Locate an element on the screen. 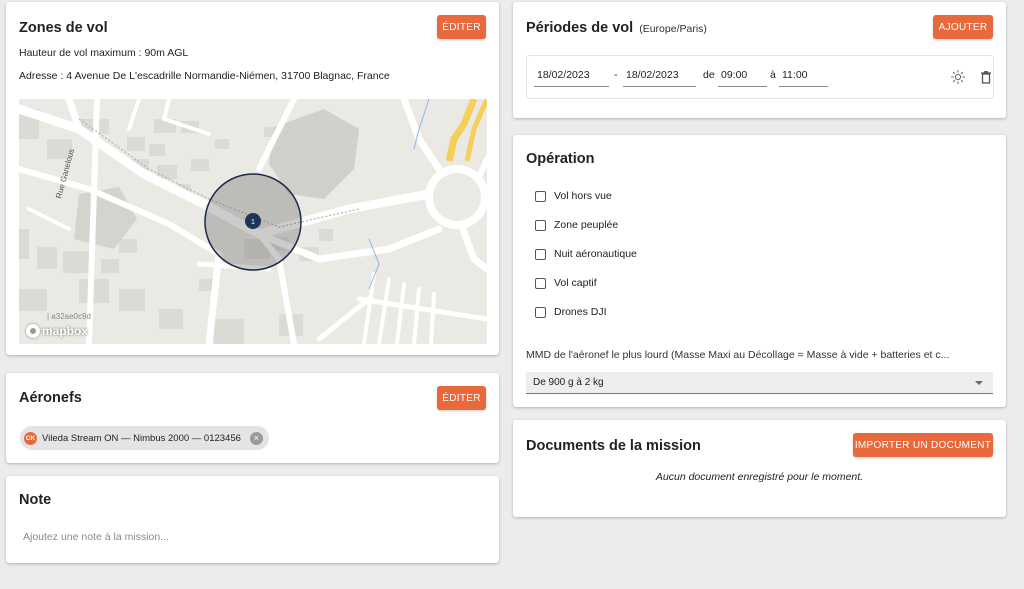 The height and width of the screenshot is (589, 1024). close-icon: × is located at coordinates (256, 438).